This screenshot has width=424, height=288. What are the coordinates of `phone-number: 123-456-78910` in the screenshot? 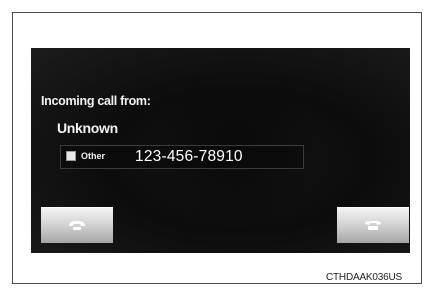 It's located at (189, 156).